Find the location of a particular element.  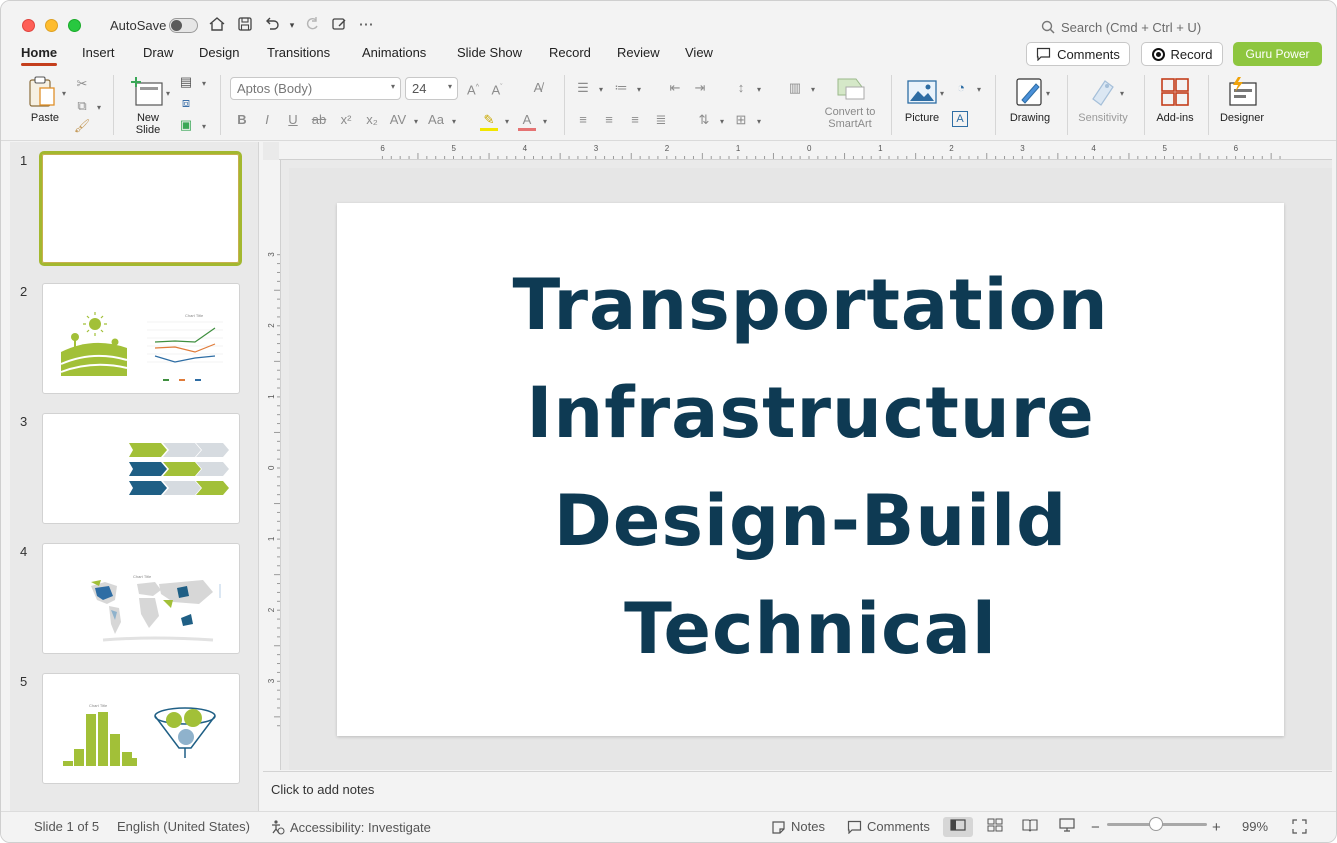

highlight-dropdown-icon: ▾ is located at coordinates (507, 120).